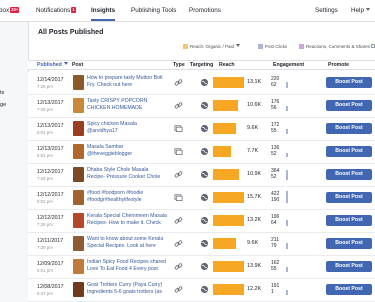 The height and width of the screenshot is (302, 375). Describe the element at coordinates (360, 10) in the screenshot. I see `tab-help: Help` at that location.